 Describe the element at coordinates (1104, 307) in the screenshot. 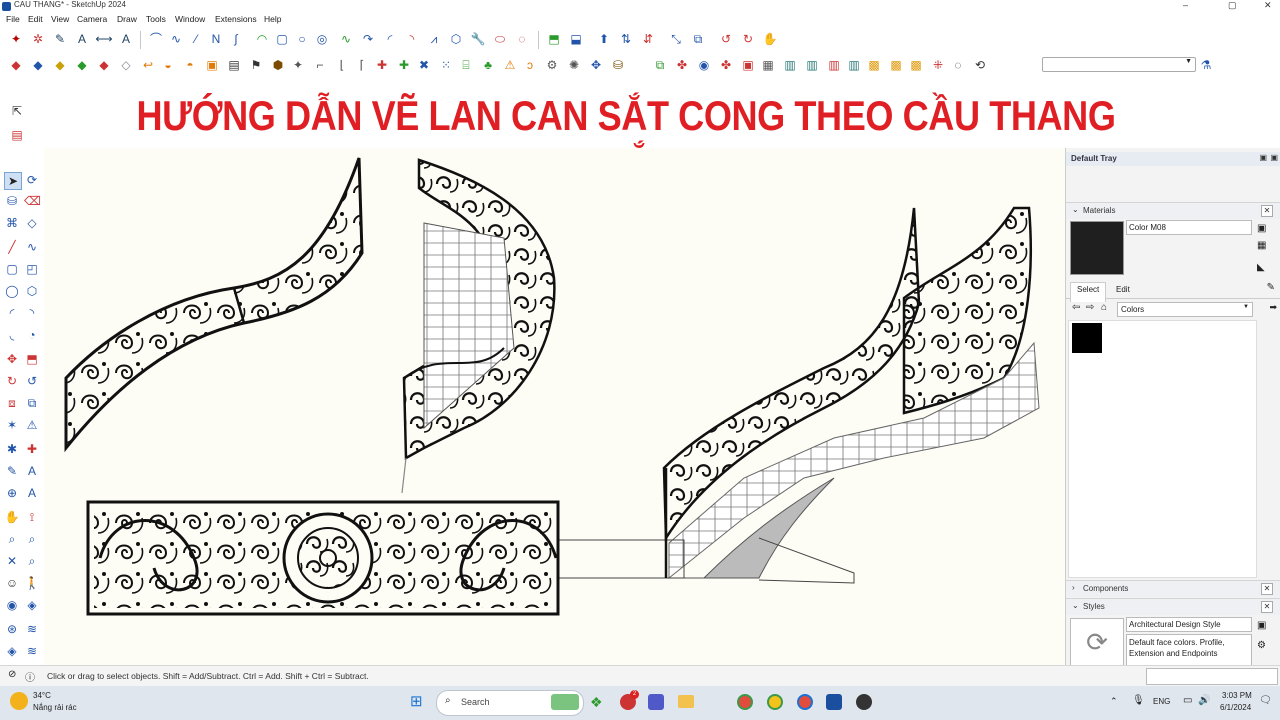

I see `home-icon: ⌂` at that location.